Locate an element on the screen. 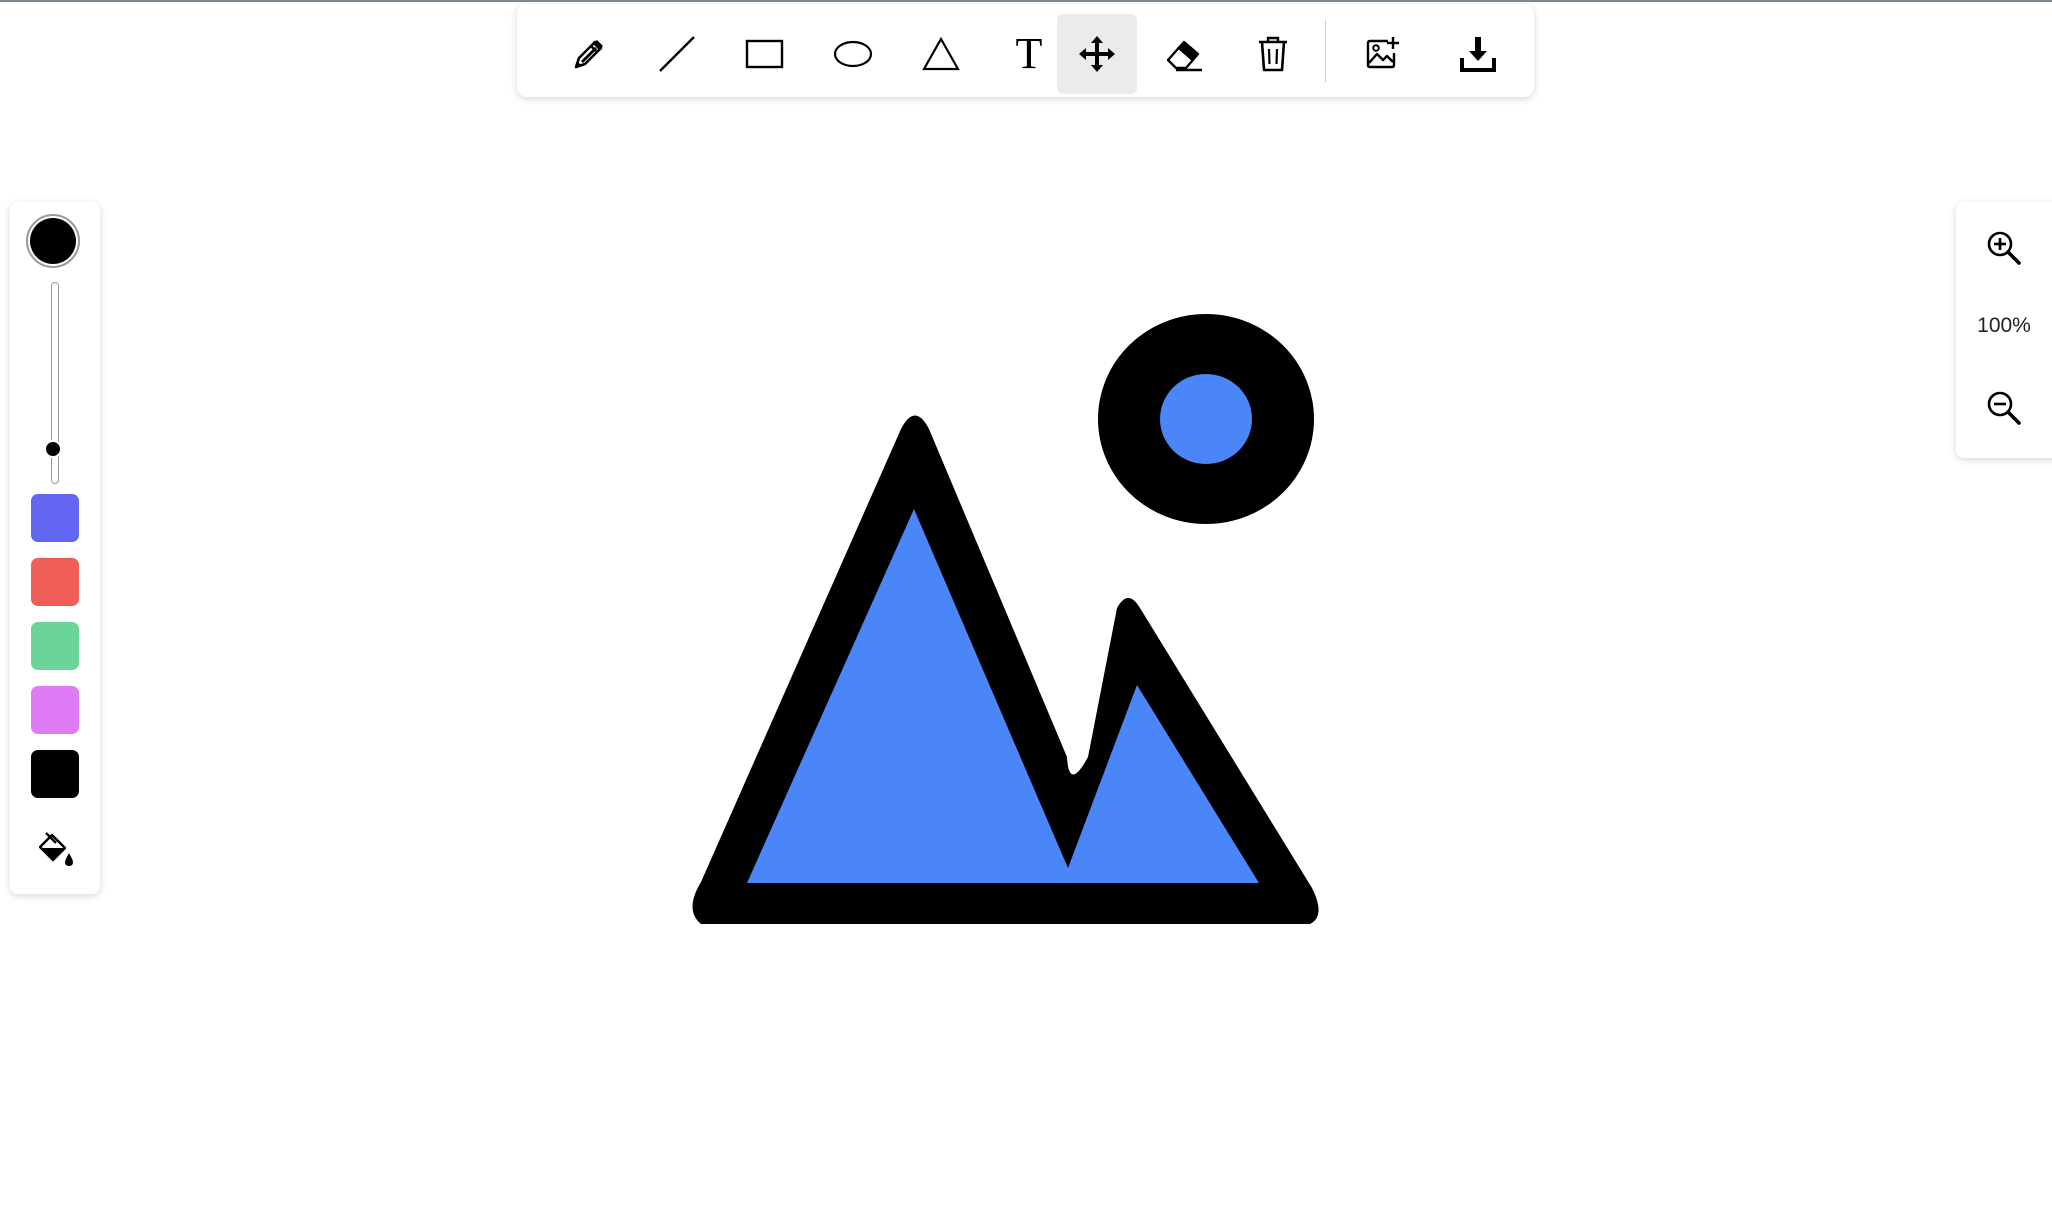  triangle-tool-button is located at coordinates (941, 54).